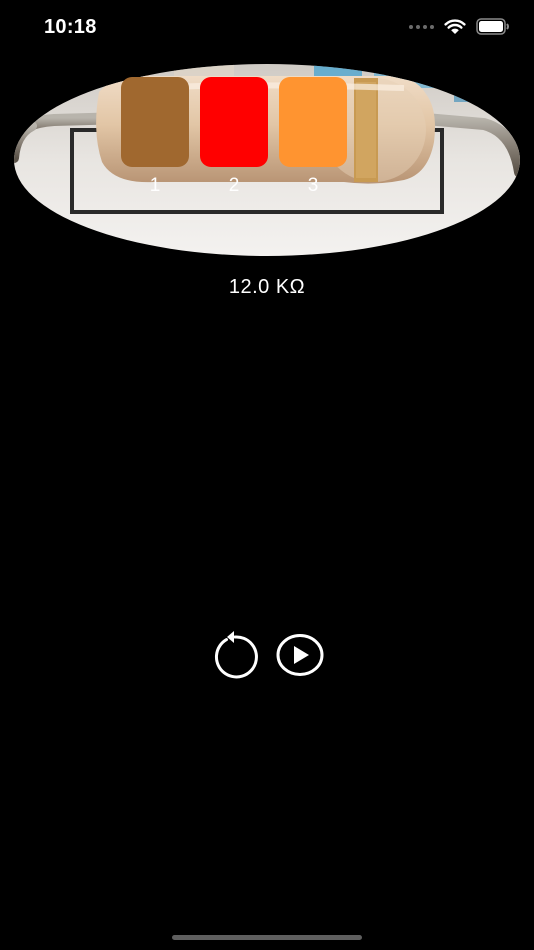  Describe the element at coordinates (155, 185) in the screenshot. I see `band-label-1: 1` at that location.